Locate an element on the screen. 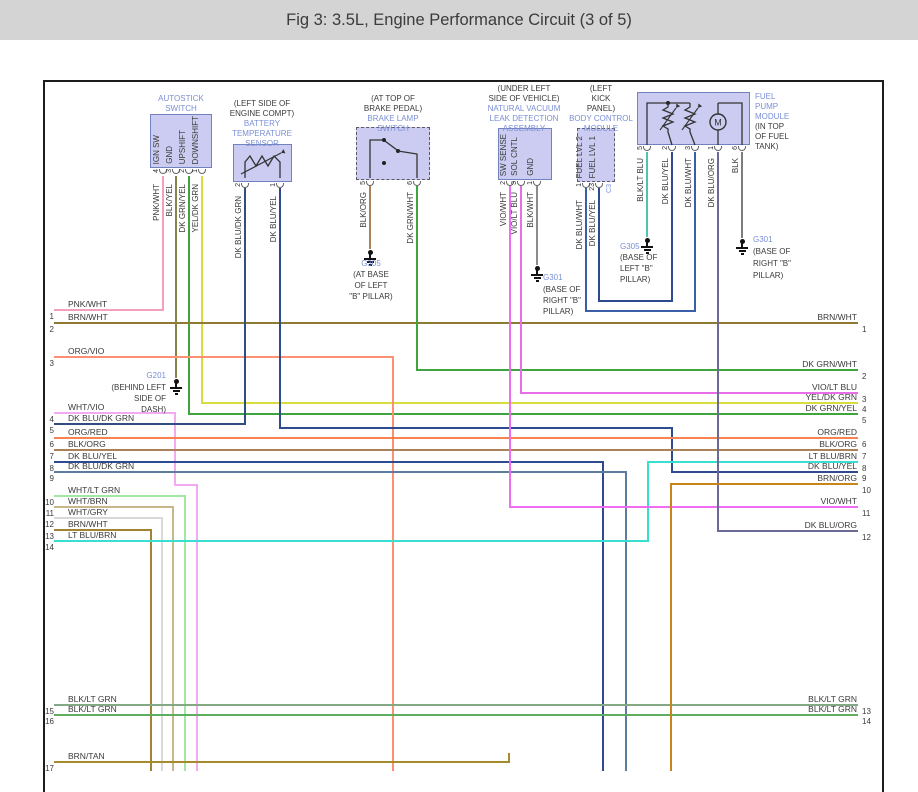  row-number-left: 13 is located at coordinates (49, 536).